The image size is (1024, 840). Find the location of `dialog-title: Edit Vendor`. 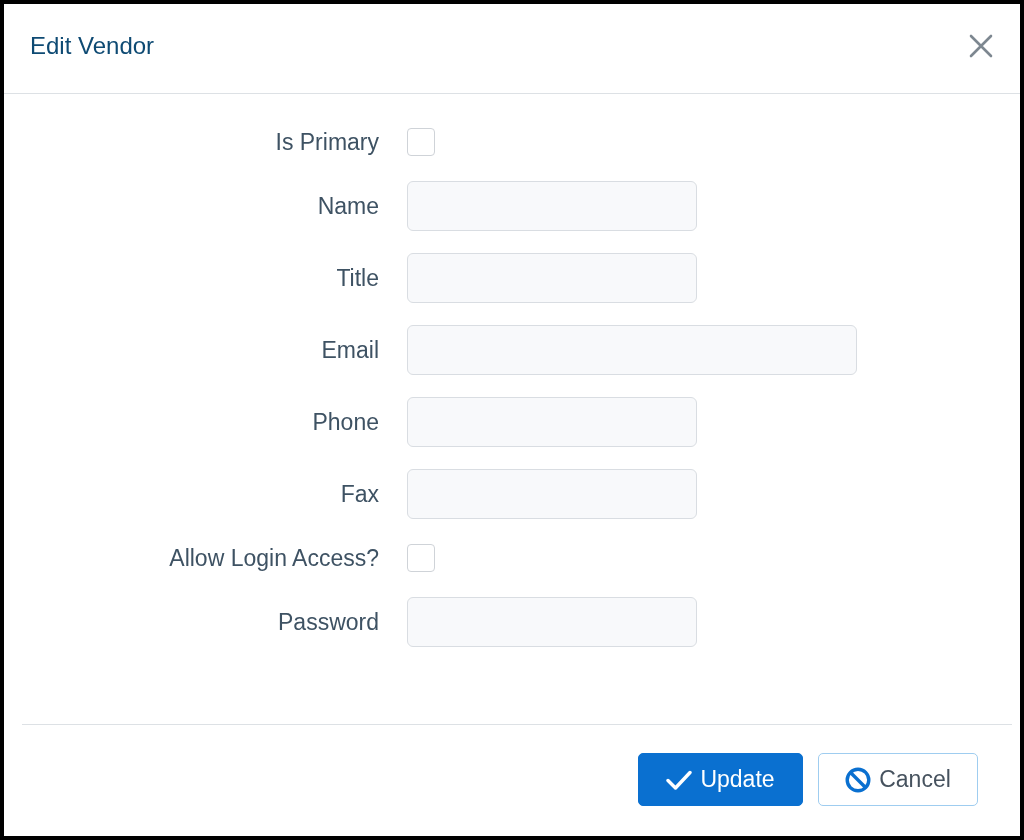

dialog-title: Edit Vendor is located at coordinates (92, 45).